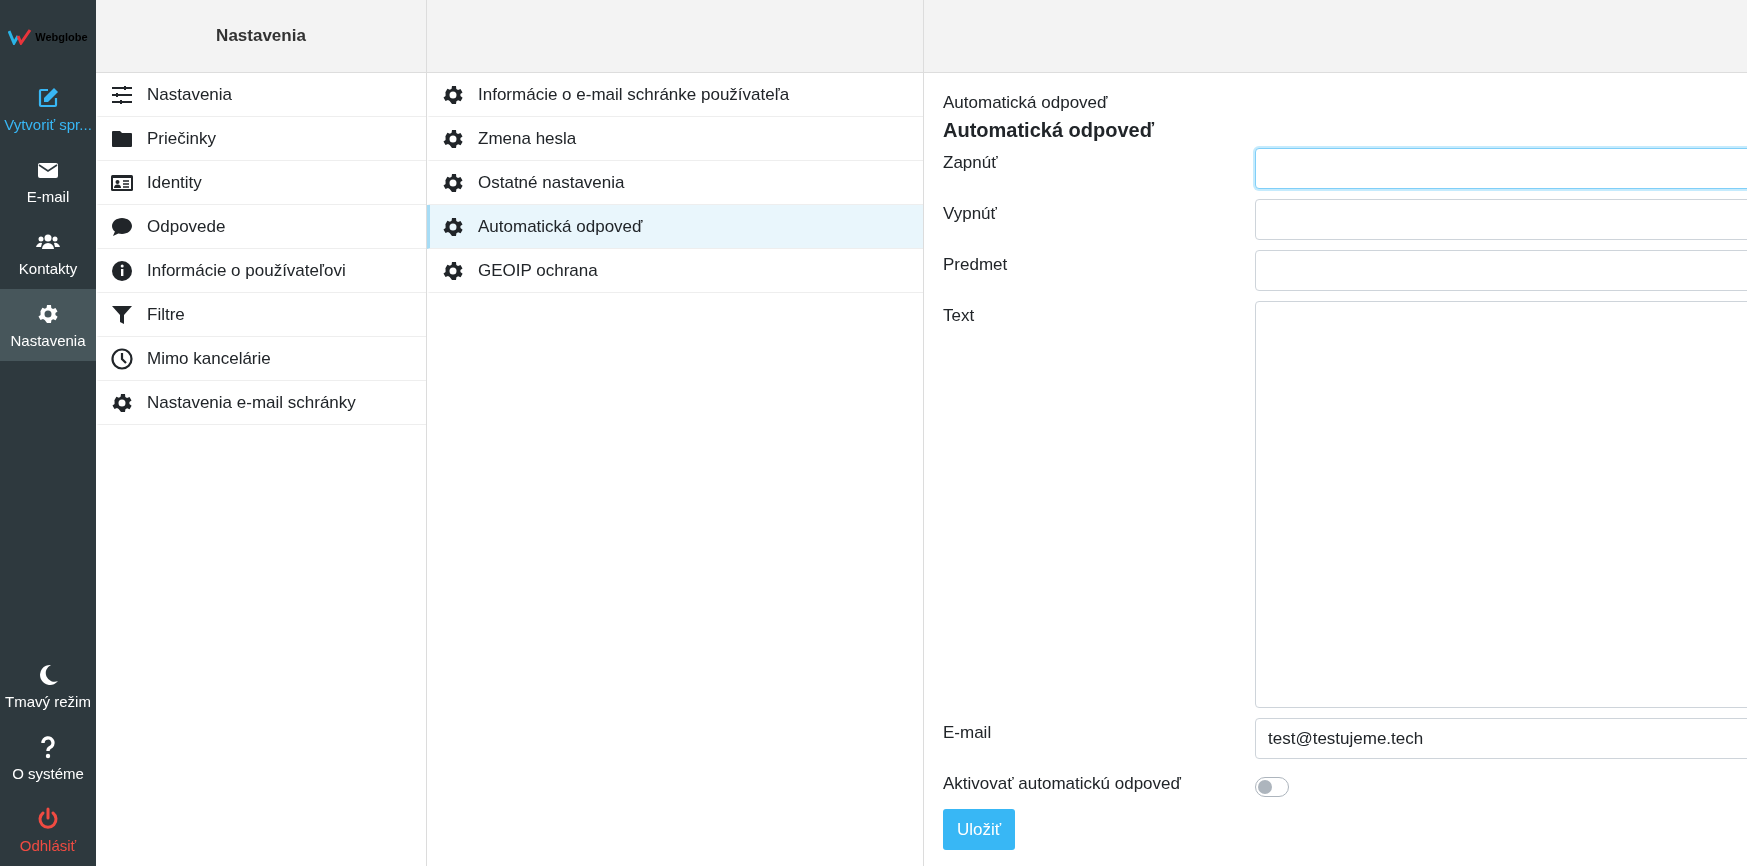 This screenshot has height=866, width=1747. Describe the element at coordinates (48, 97) in the screenshot. I see `edit-icon` at that location.